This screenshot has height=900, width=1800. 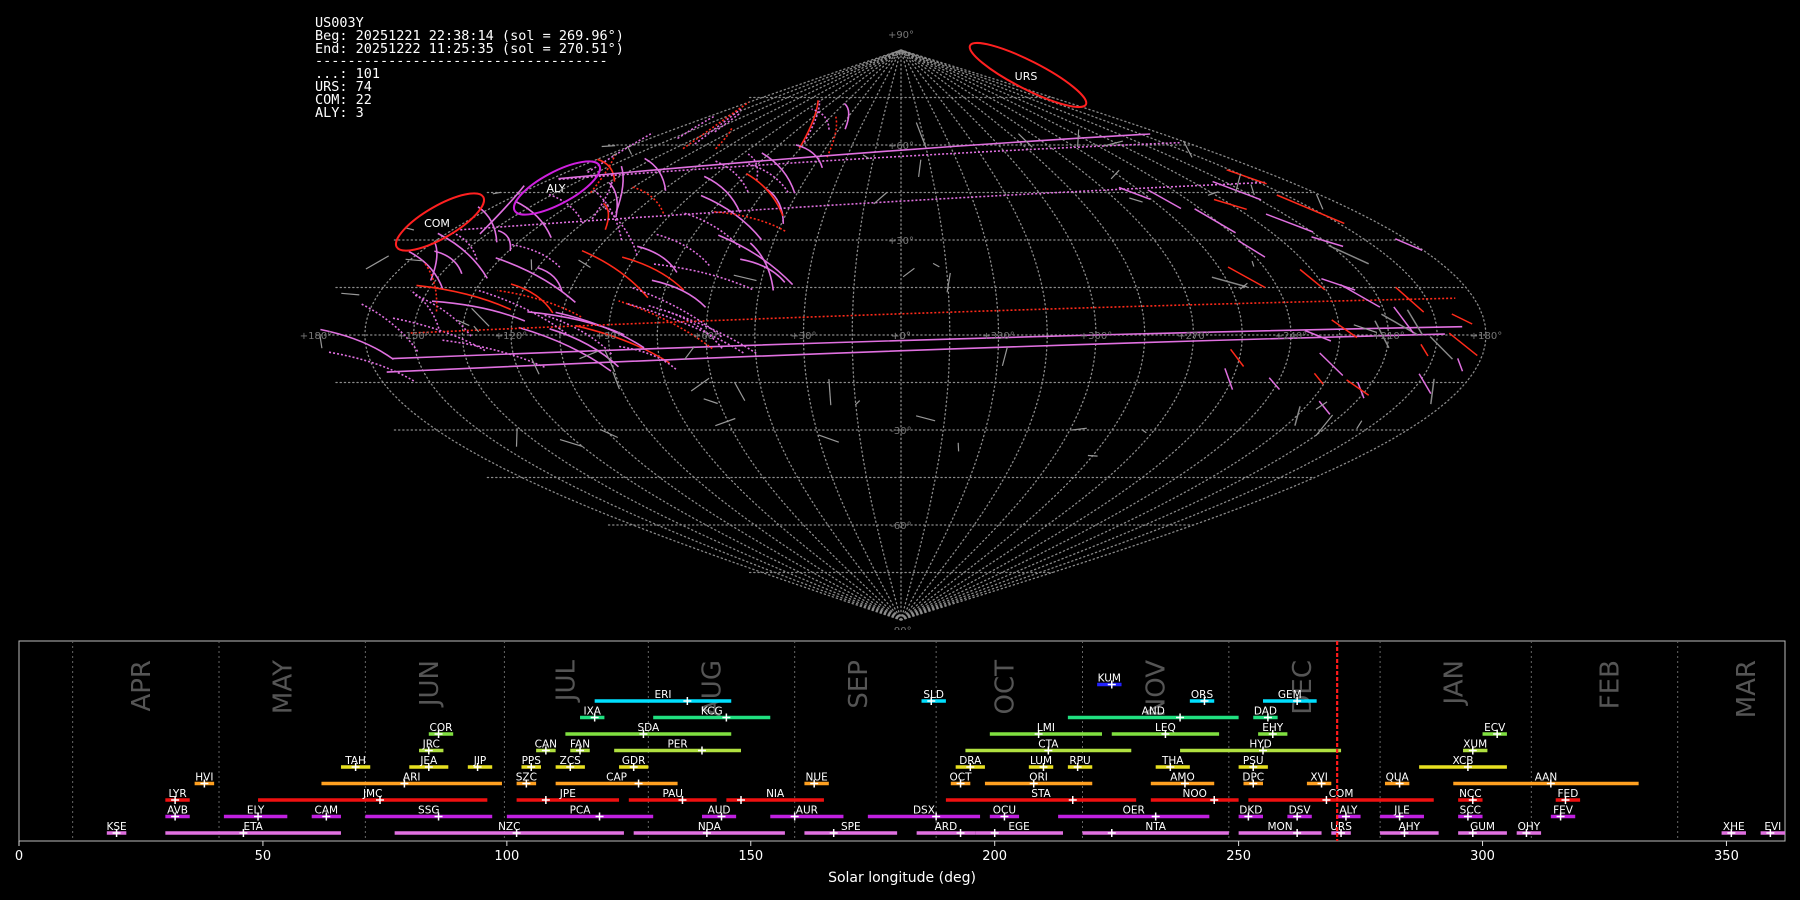 What do you see at coordinates (1454, 683) in the screenshot?
I see `month-label: JAN` at bounding box center [1454, 683].